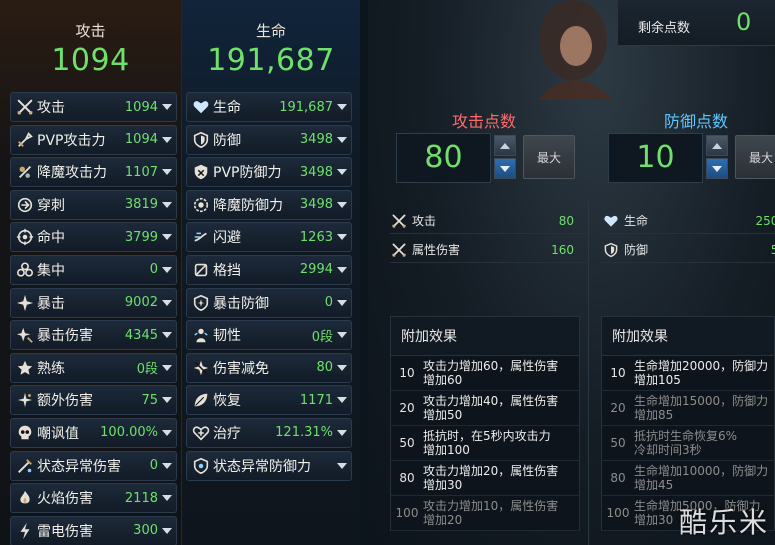 Image resolution: width=775 pixels, height=545 pixels. I want to click on attack-stat-row: PVP攻击力 1094, so click(93, 139).